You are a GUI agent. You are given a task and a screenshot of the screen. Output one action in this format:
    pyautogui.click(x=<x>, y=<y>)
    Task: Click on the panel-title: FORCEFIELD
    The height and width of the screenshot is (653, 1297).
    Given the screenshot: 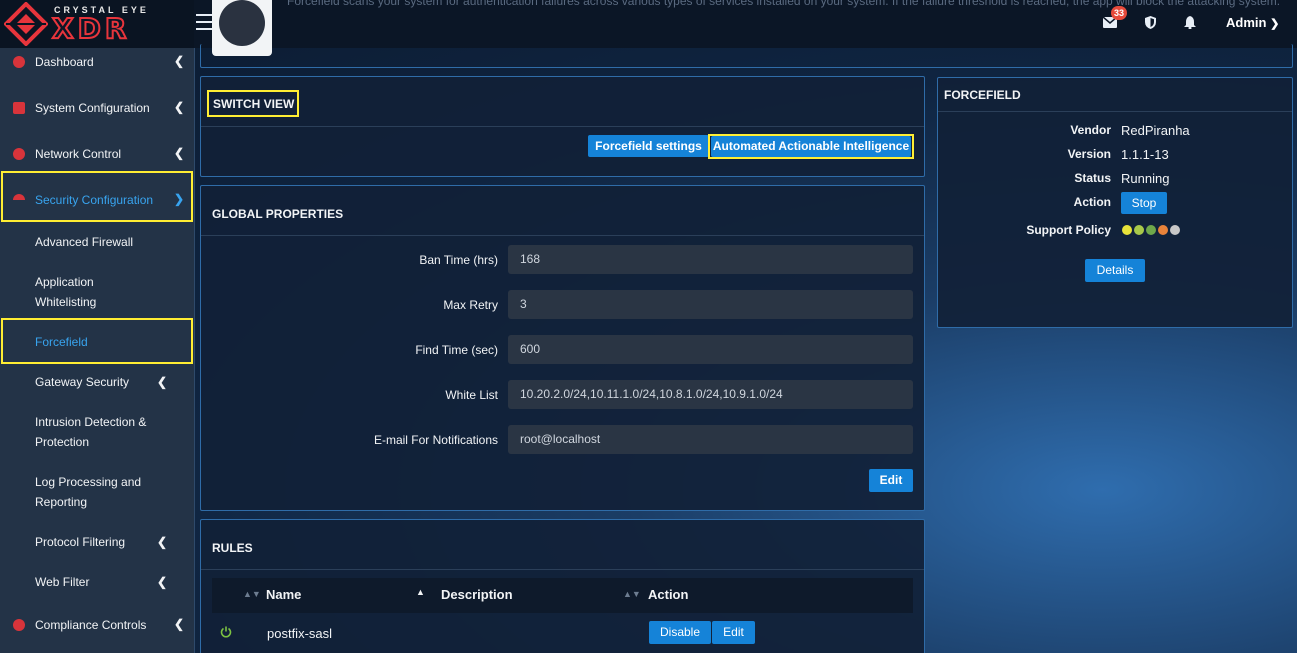 What is the action you would take?
    pyautogui.click(x=982, y=95)
    